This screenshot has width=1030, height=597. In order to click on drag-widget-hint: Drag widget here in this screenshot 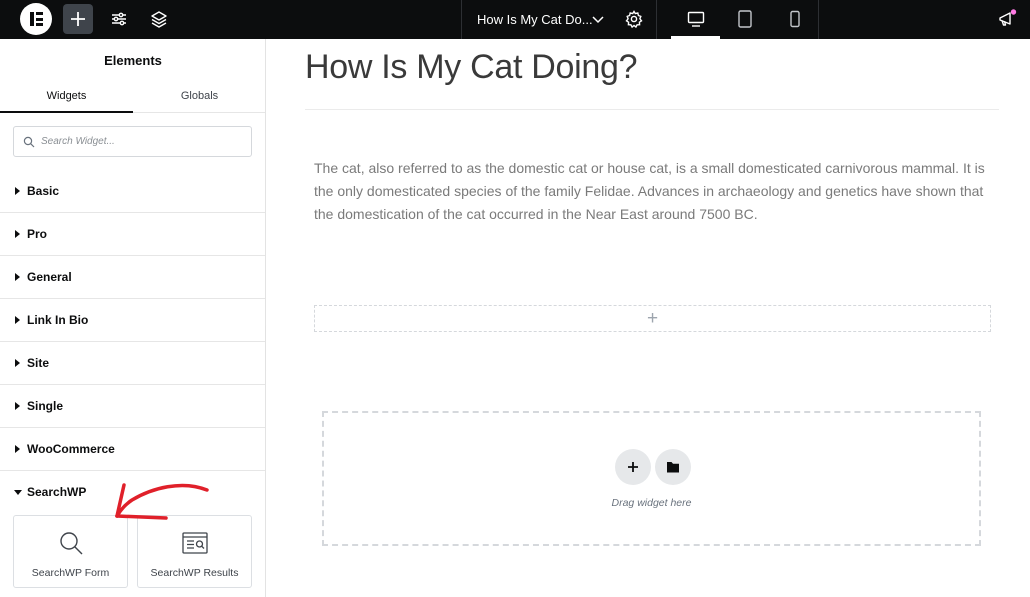, I will do `click(651, 503)`.